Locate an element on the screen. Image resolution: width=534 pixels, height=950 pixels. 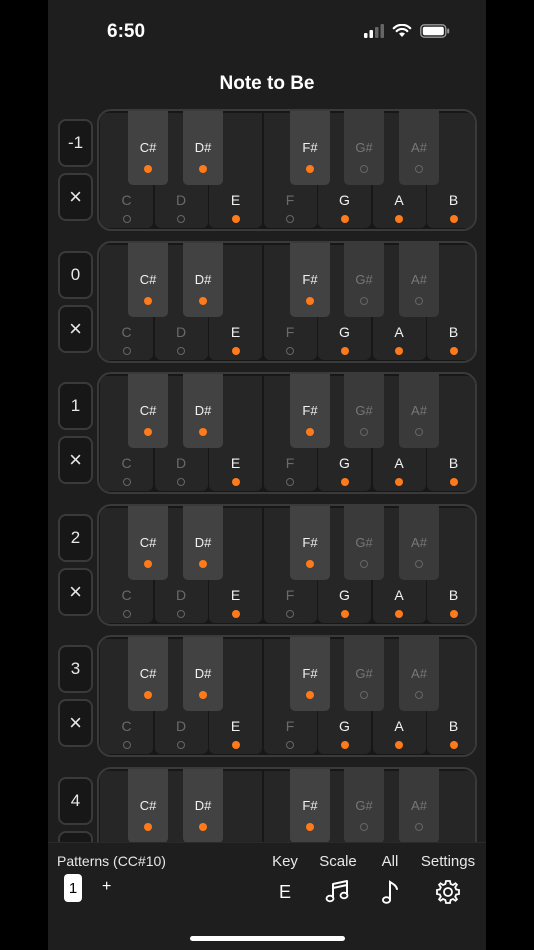
octave-number-button: 0 is located at coordinates (75, 274).